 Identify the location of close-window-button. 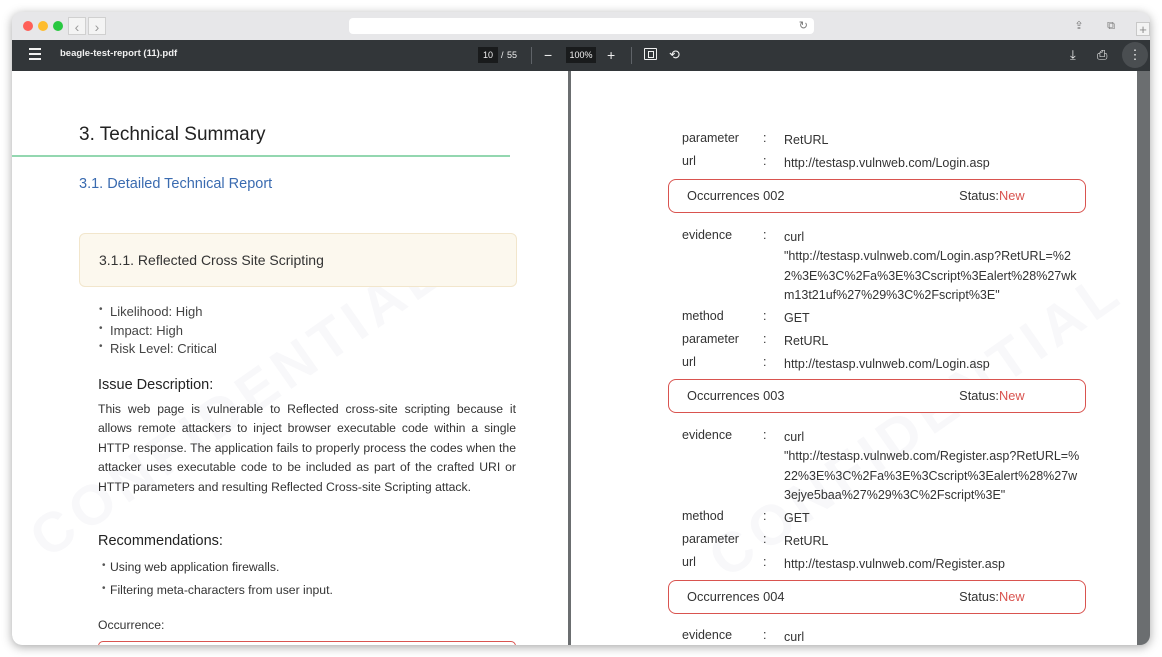
(28, 26).